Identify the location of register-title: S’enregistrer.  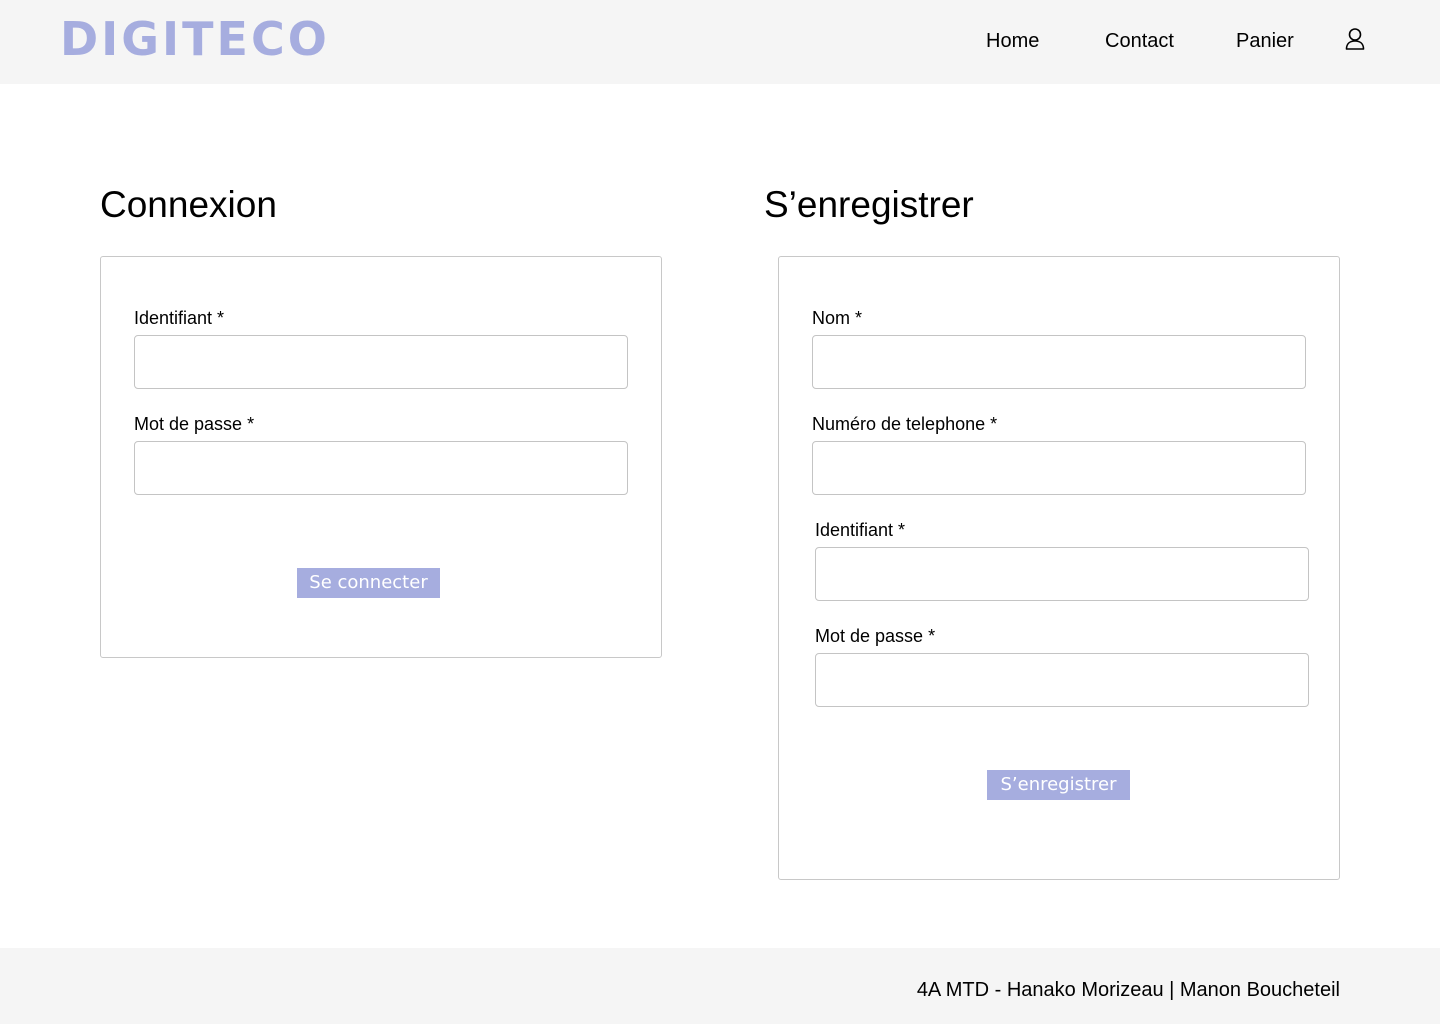
(869, 204).